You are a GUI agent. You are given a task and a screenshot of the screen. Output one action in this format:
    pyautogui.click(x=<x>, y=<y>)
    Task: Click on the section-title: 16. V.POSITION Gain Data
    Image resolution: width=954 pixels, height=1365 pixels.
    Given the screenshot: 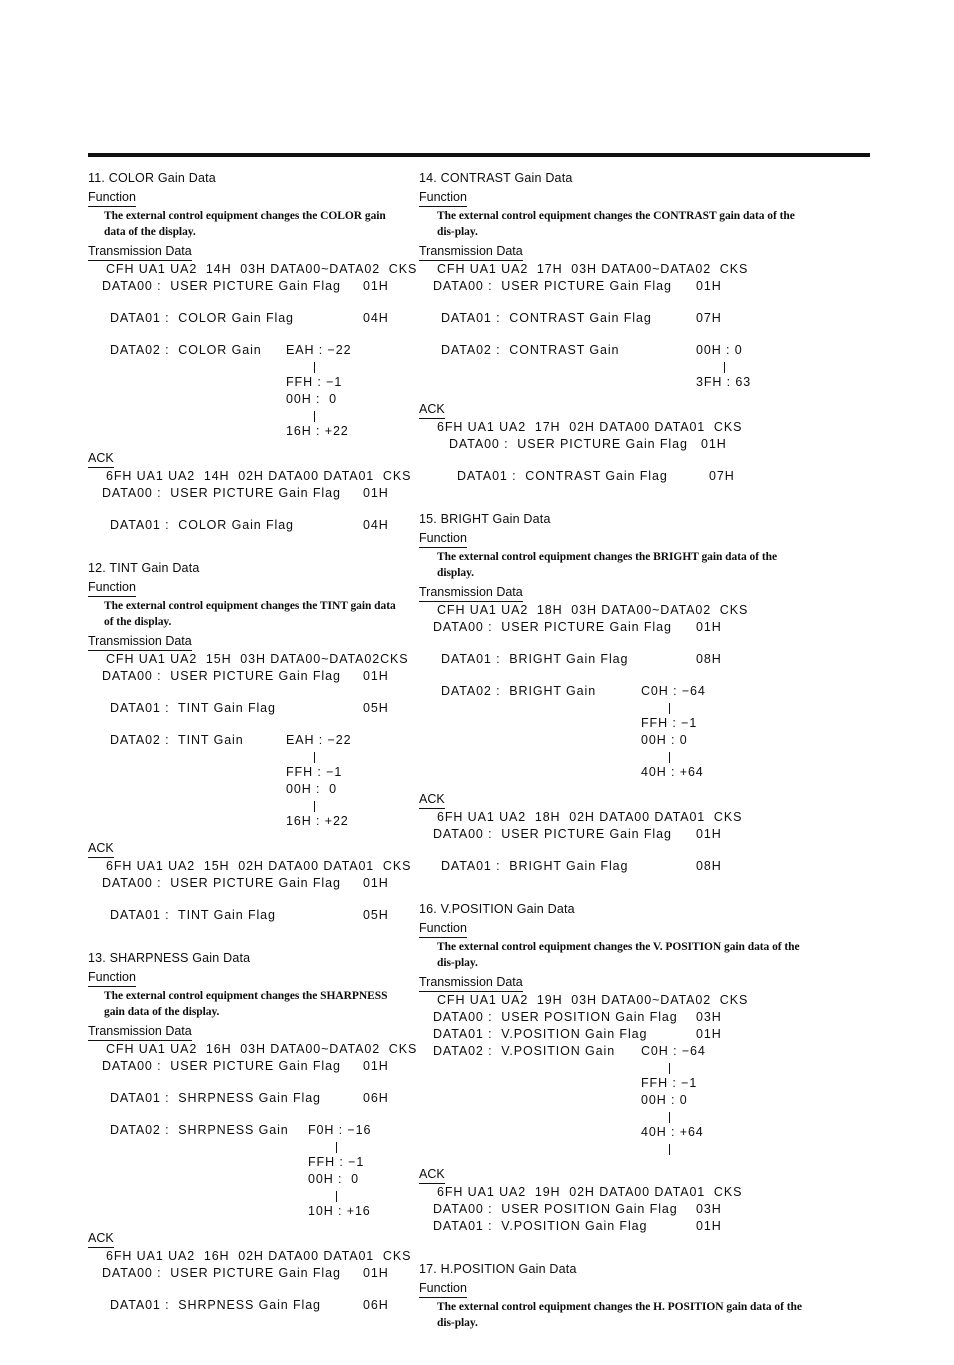 What is the action you would take?
    pyautogui.click(x=497, y=909)
    